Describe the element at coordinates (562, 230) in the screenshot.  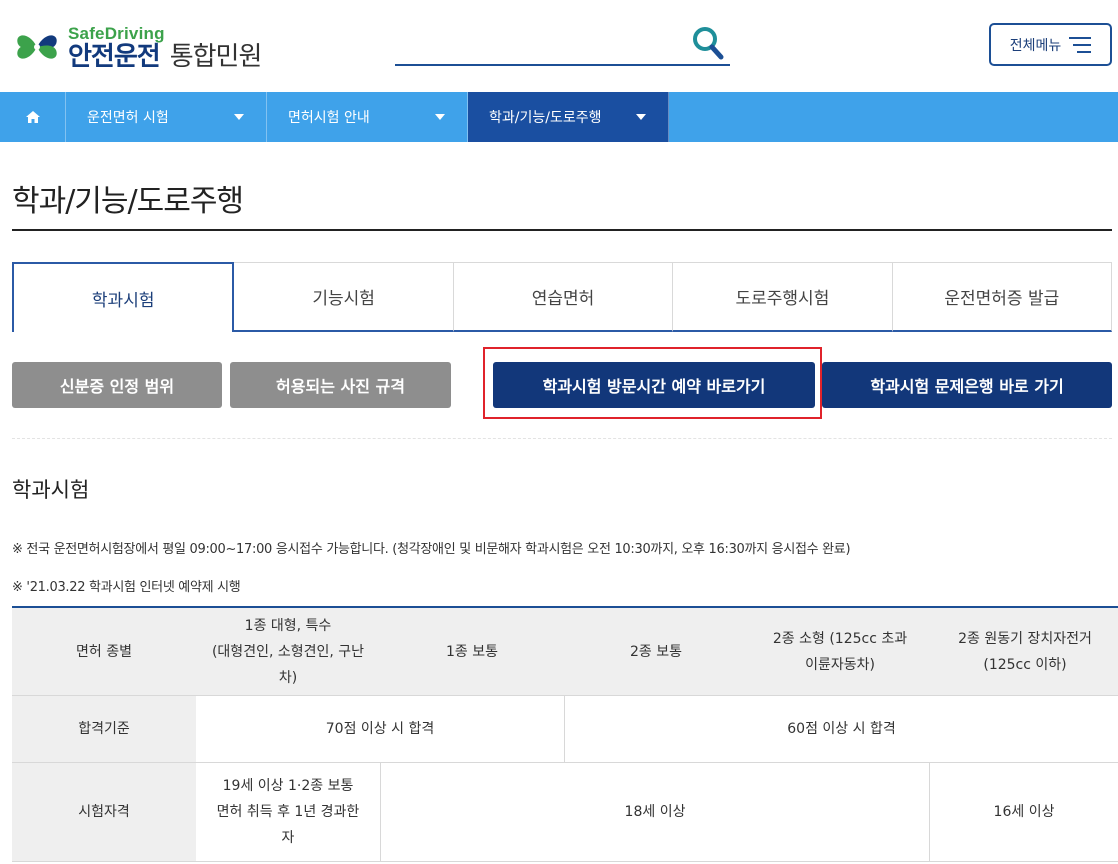
I see `title-divider` at that location.